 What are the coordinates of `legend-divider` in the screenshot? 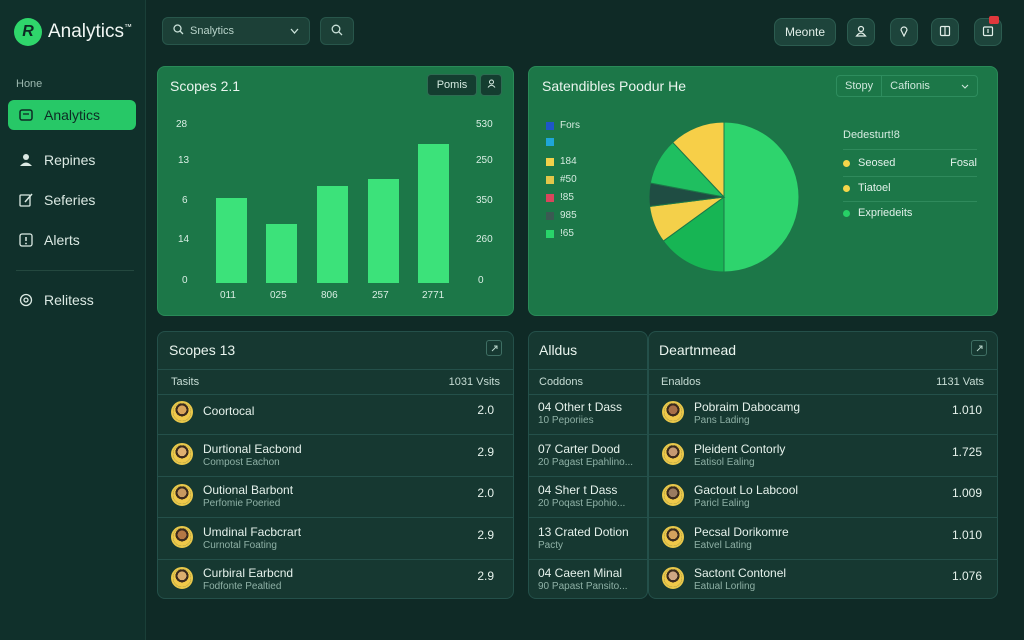 It's located at (910, 149).